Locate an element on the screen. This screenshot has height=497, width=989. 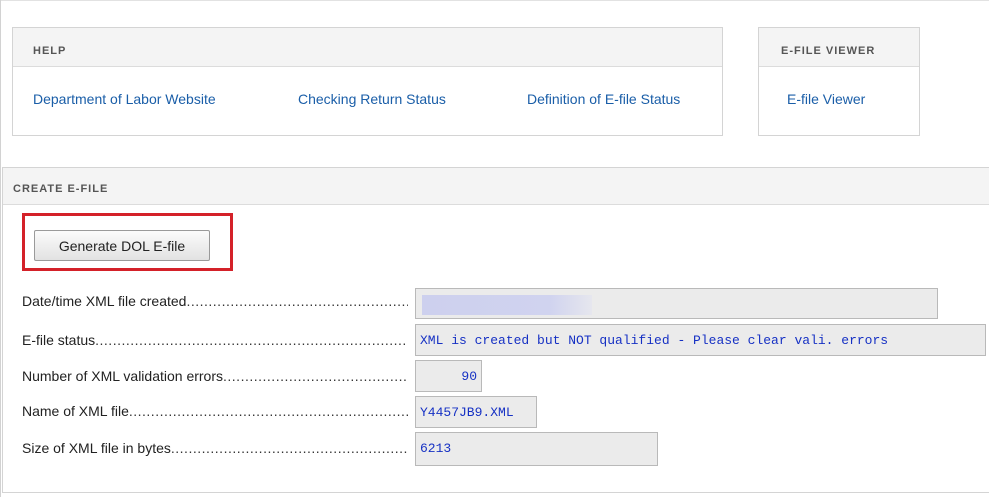
create-efile-heading: CREATE E-FILE is located at coordinates (496, 186).